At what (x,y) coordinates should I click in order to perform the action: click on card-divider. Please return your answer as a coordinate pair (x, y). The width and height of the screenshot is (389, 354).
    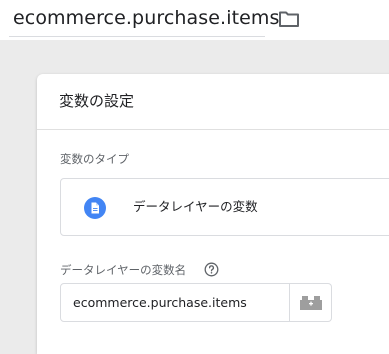
    Looking at the image, I should click on (213, 129).